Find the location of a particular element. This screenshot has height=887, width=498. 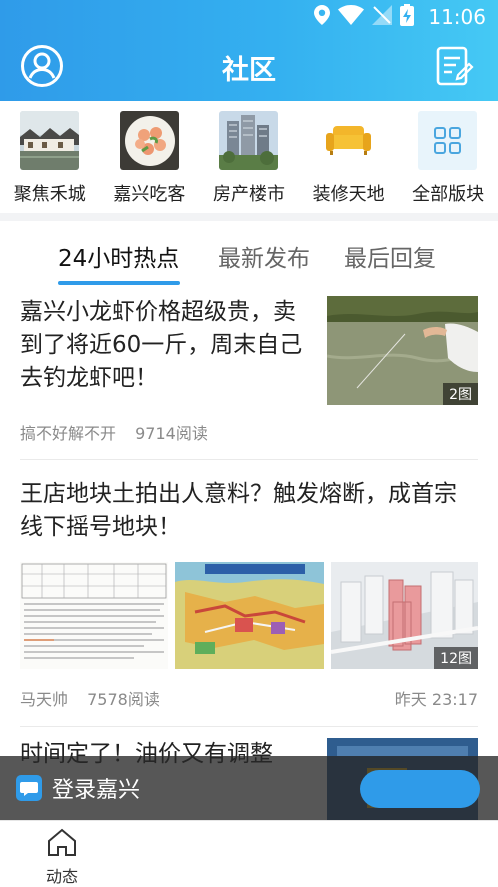

nav-item-dynamics: 动态 is located at coordinates (62, 854).